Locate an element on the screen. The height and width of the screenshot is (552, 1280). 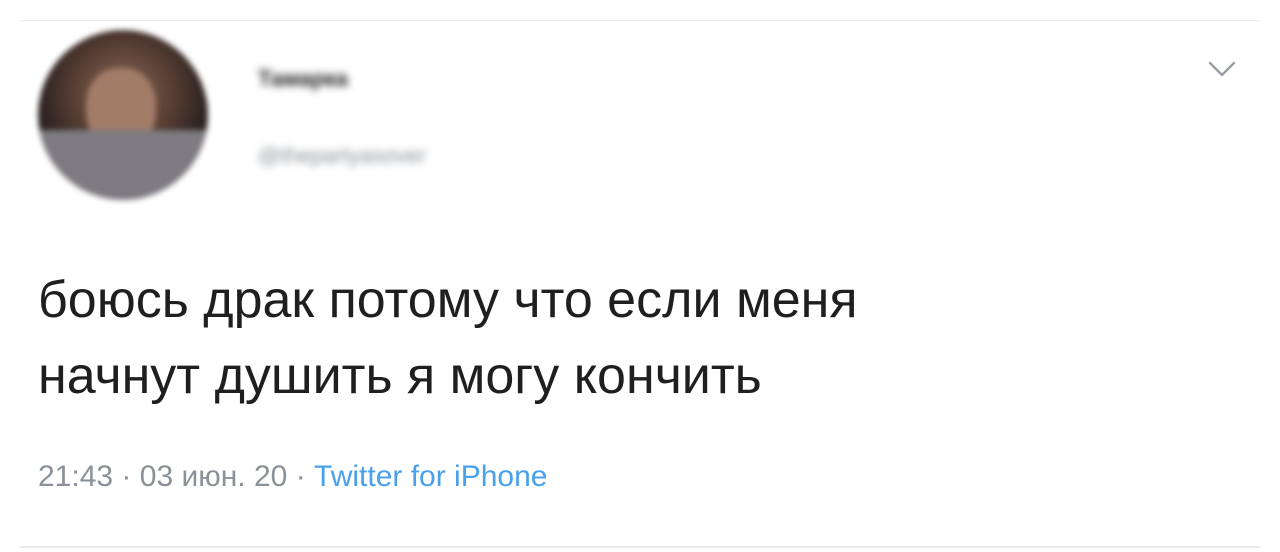
tweet-text-line: начнут душить я могу кончить is located at coordinates (400, 376).